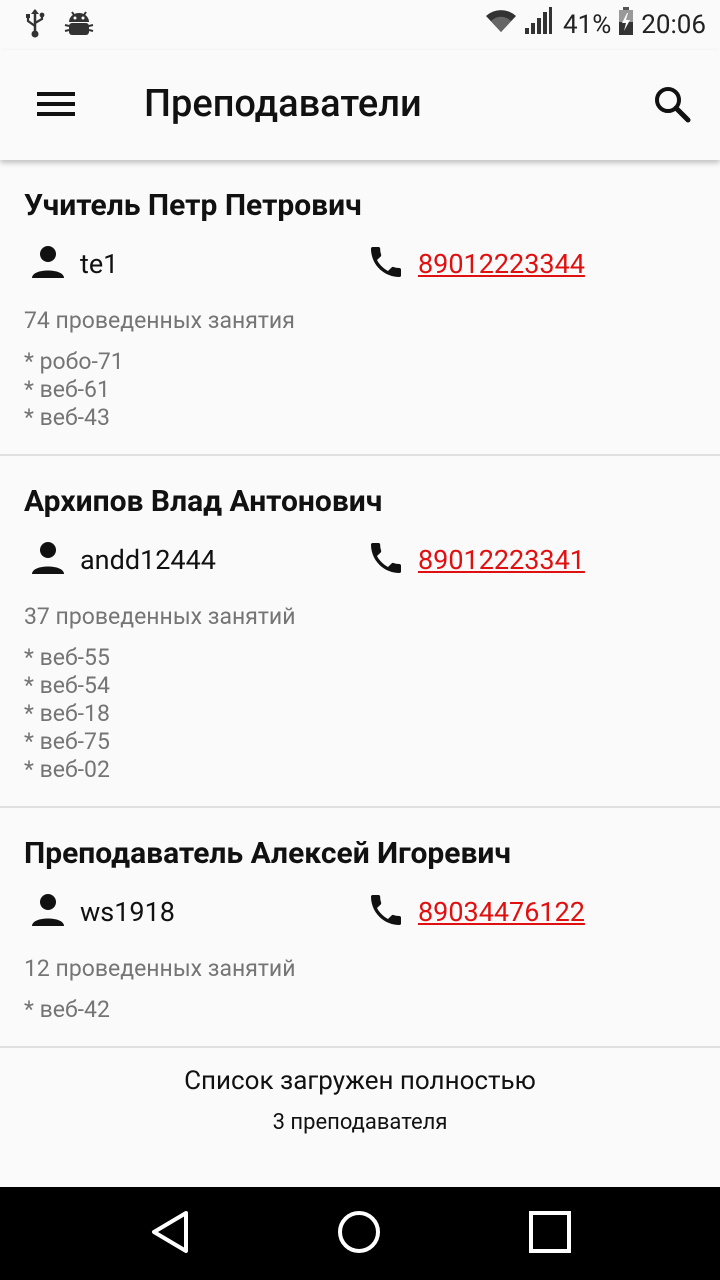 The image size is (720, 1280). I want to click on menu-button, so click(56, 106).